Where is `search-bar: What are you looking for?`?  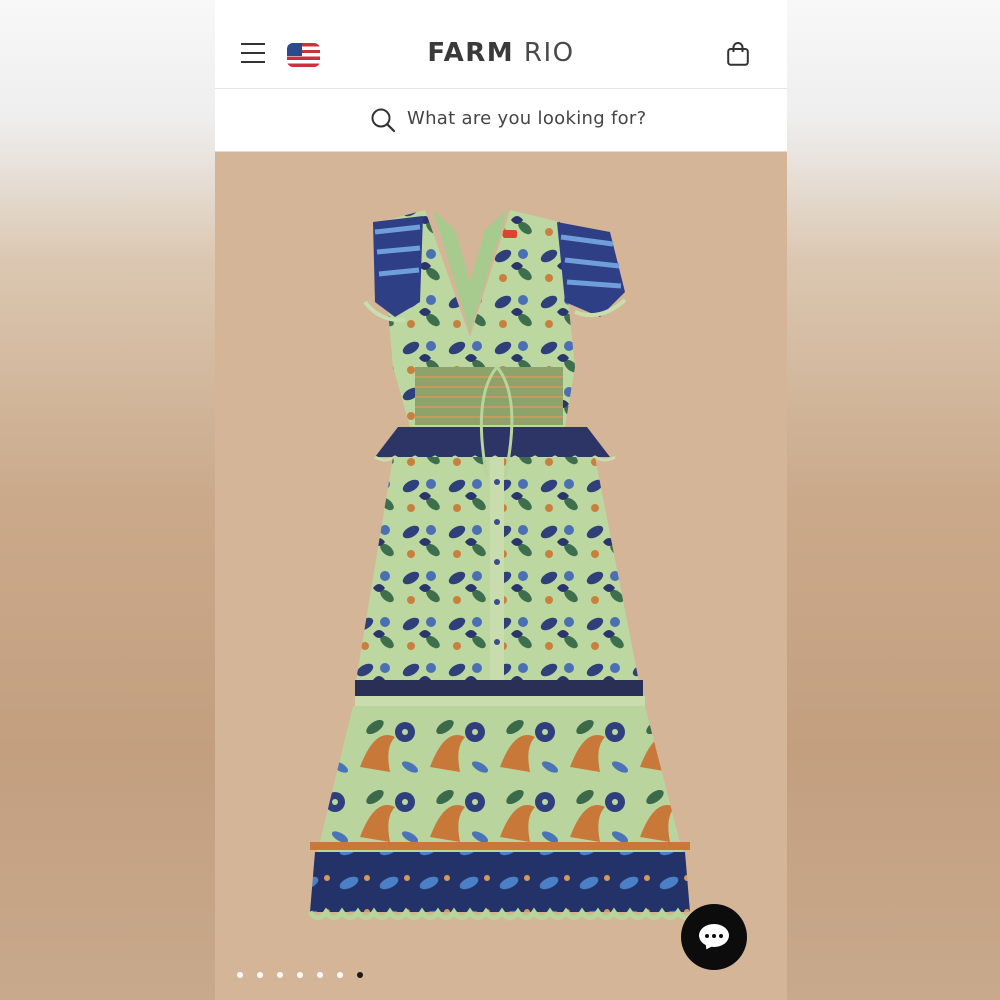 search-bar: What are you looking for? is located at coordinates (501, 120).